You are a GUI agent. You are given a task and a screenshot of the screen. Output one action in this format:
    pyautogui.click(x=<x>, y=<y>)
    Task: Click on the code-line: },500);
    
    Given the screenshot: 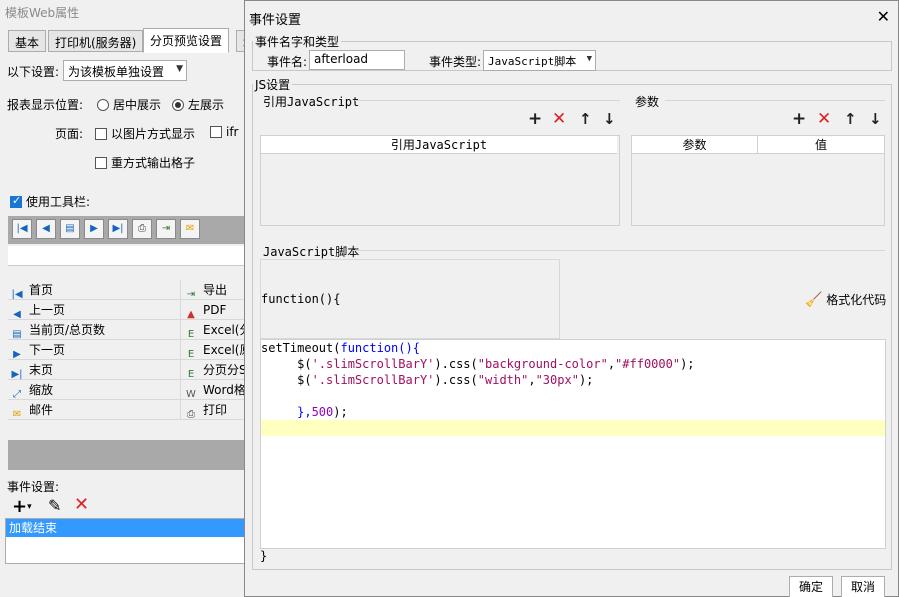 What is the action you would take?
    pyautogui.click(x=573, y=412)
    